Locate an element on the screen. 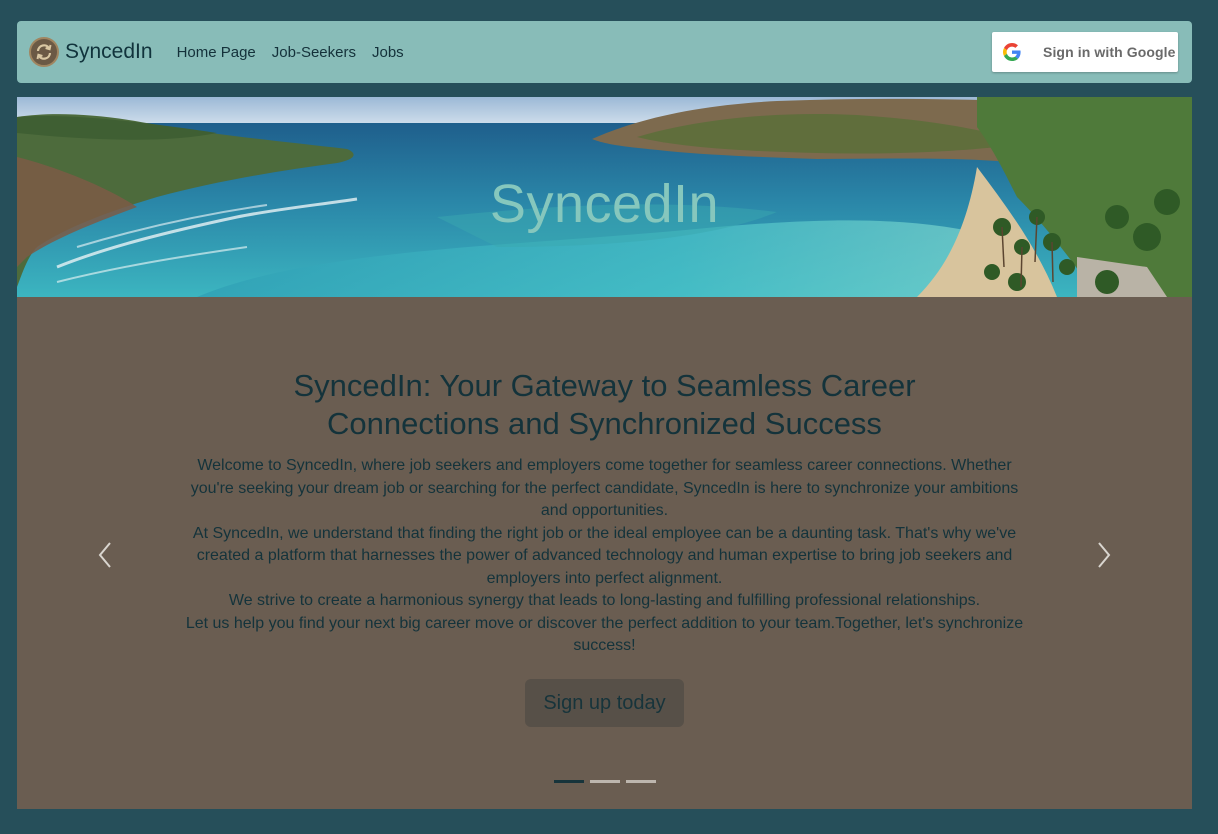 Image resolution: width=1218 pixels, height=834 pixels. nav-link-home: Home Page is located at coordinates (216, 52).